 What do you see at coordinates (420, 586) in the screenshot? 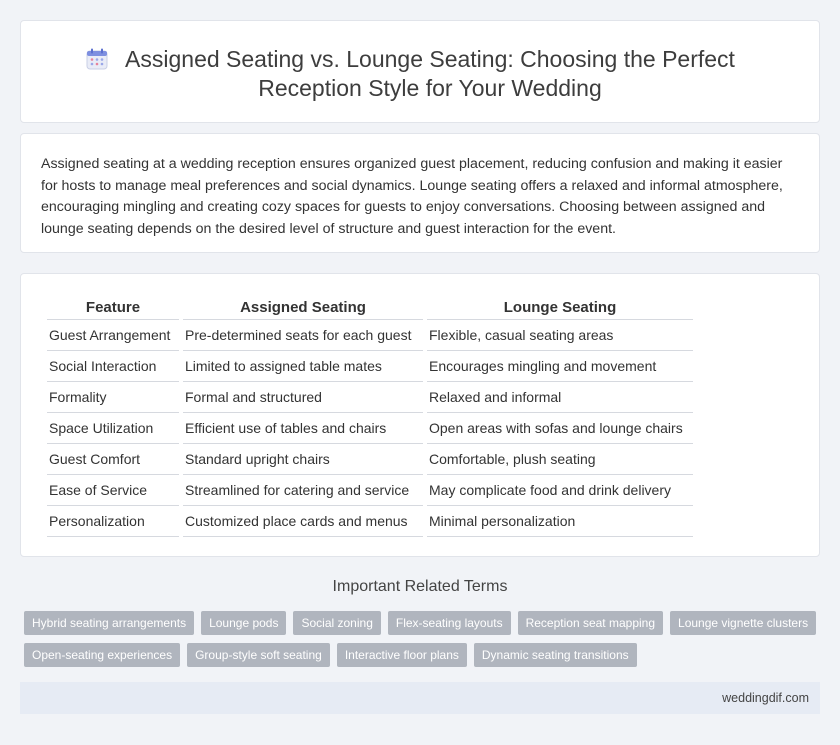
I see `related-terms-title: Important Related Terms` at bounding box center [420, 586].